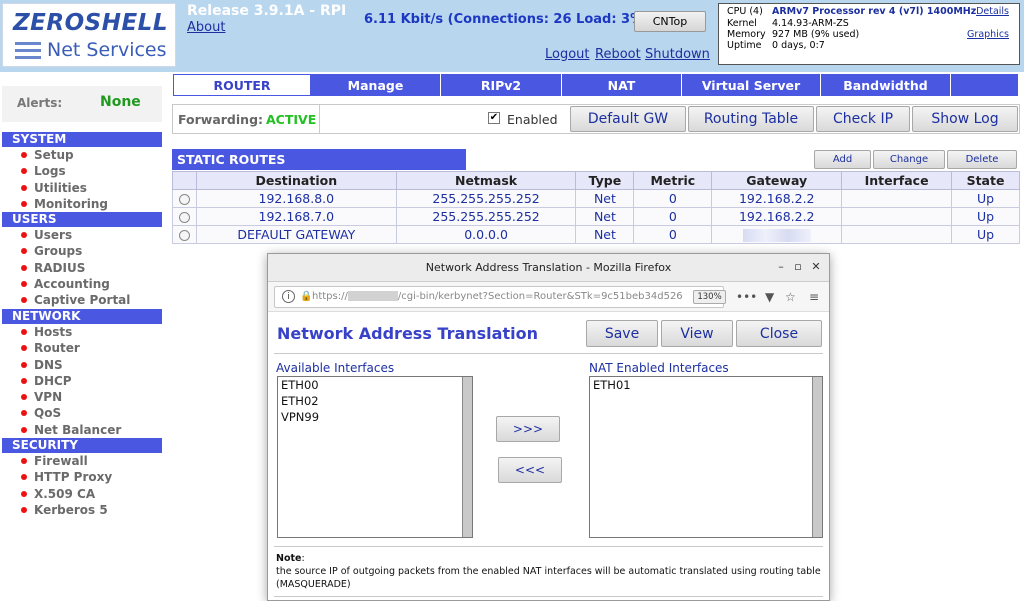 The width and height of the screenshot is (1024, 601). Describe the element at coordinates (501, 85) in the screenshot. I see `tab-ripv2: RIPv2` at that location.